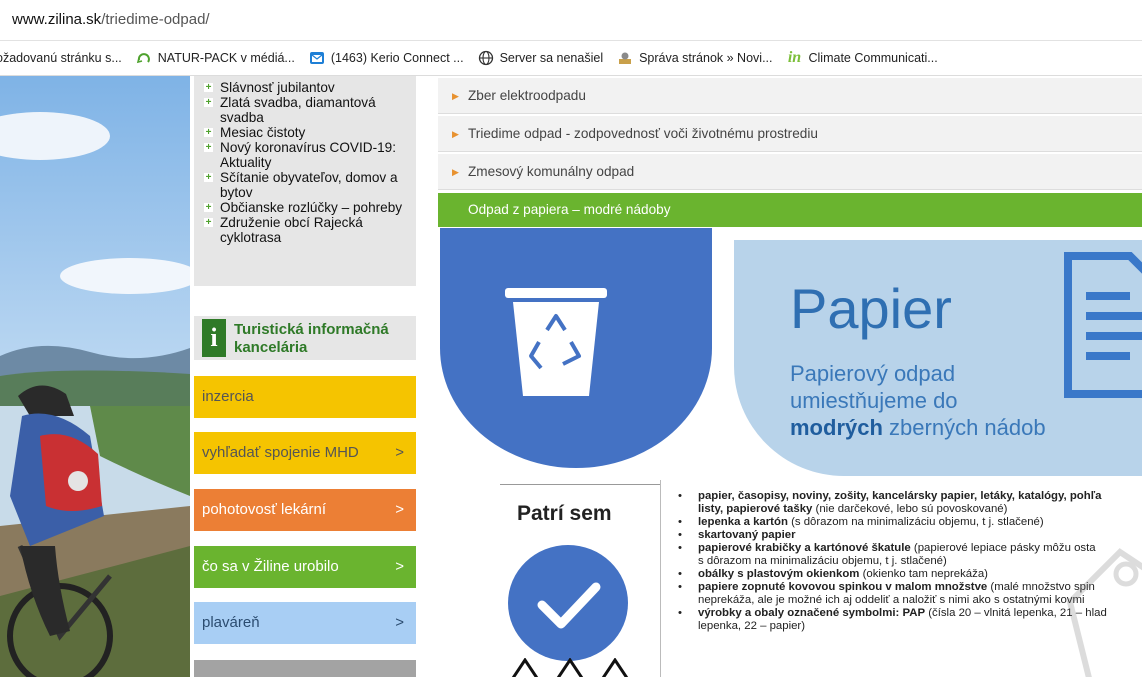  Describe the element at coordinates (564, 513) in the screenshot. I see `patri-sem-title: Patrí sem` at that location.